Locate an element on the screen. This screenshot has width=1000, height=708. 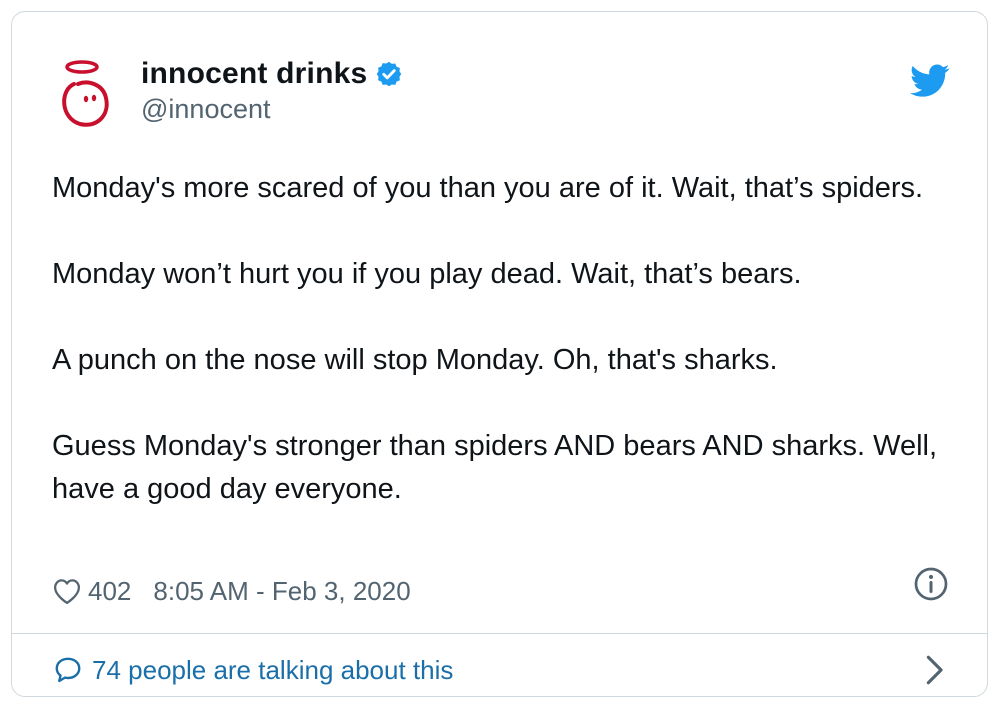
author-name-row: innocent drinks is located at coordinates (272, 74).